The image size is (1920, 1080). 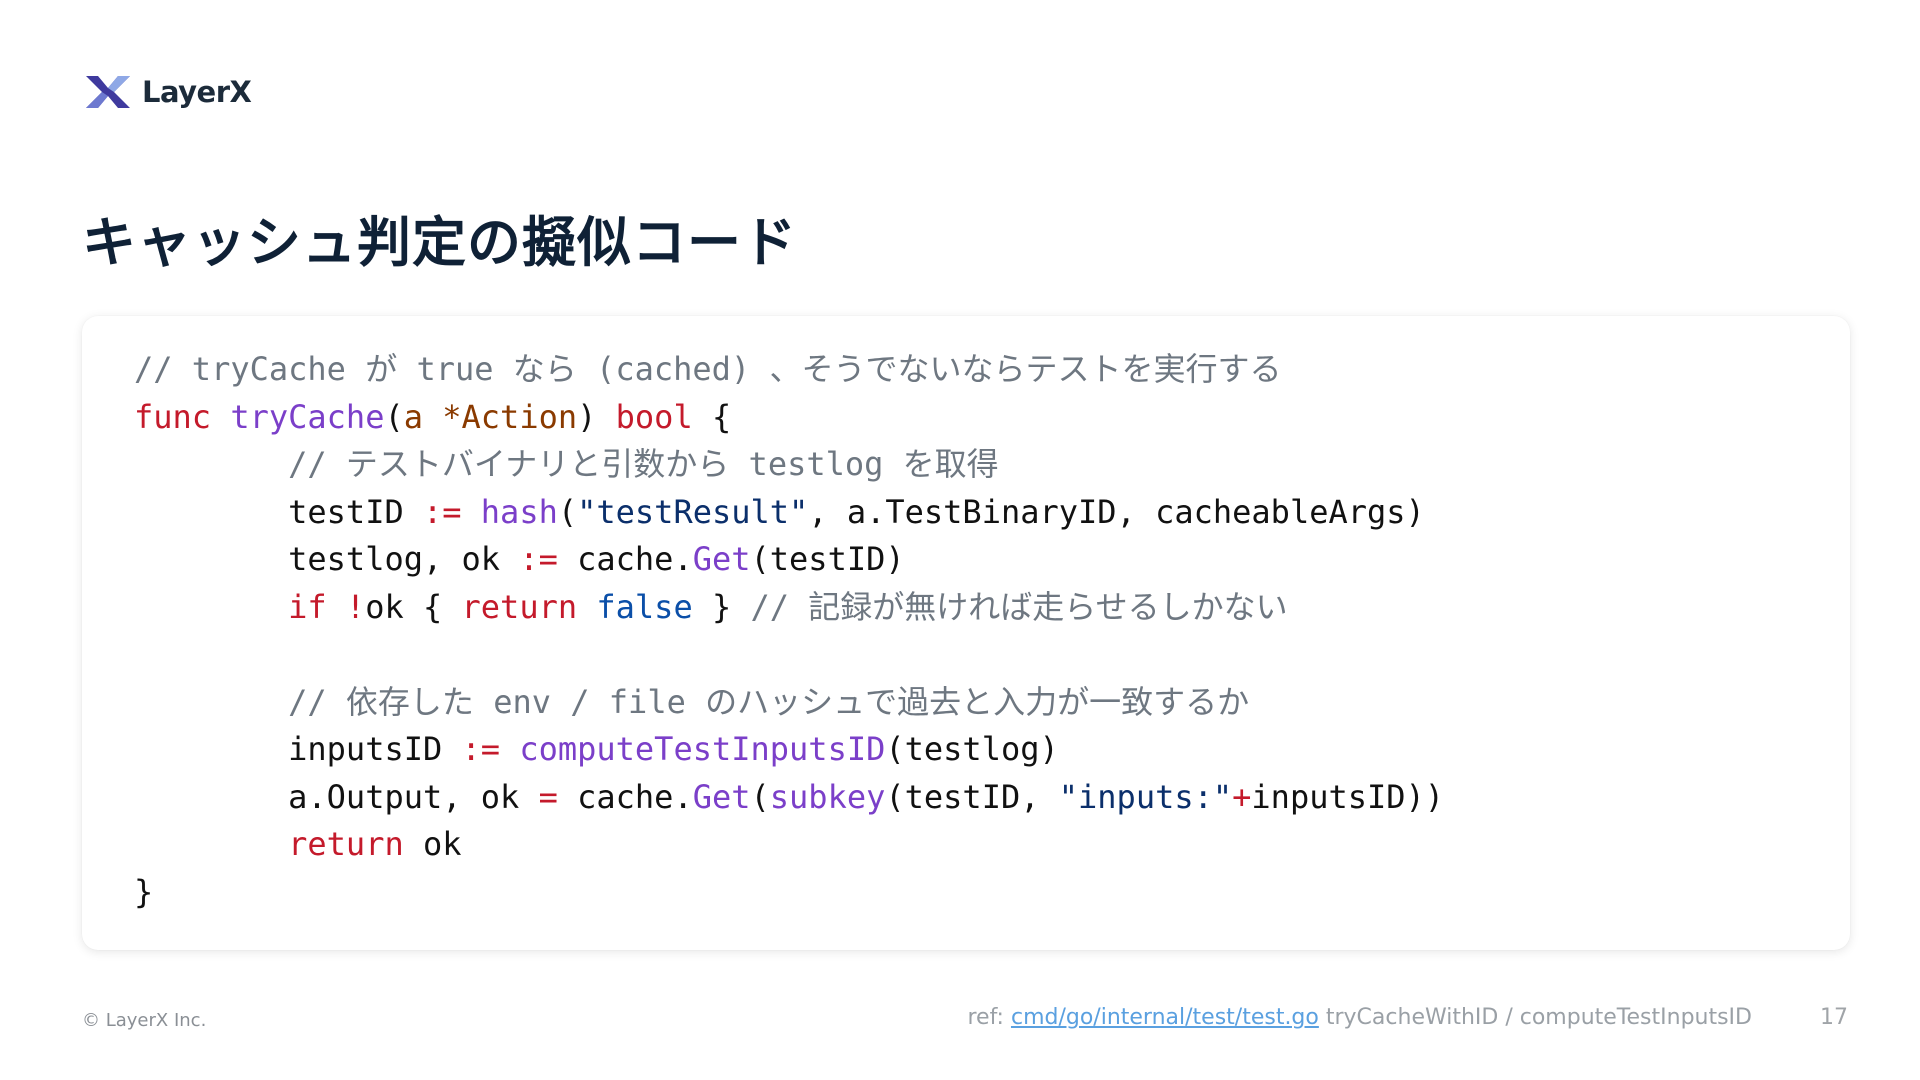 What do you see at coordinates (173, 416) in the screenshot?
I see `code-token: func` at bounding box center [173, 416].